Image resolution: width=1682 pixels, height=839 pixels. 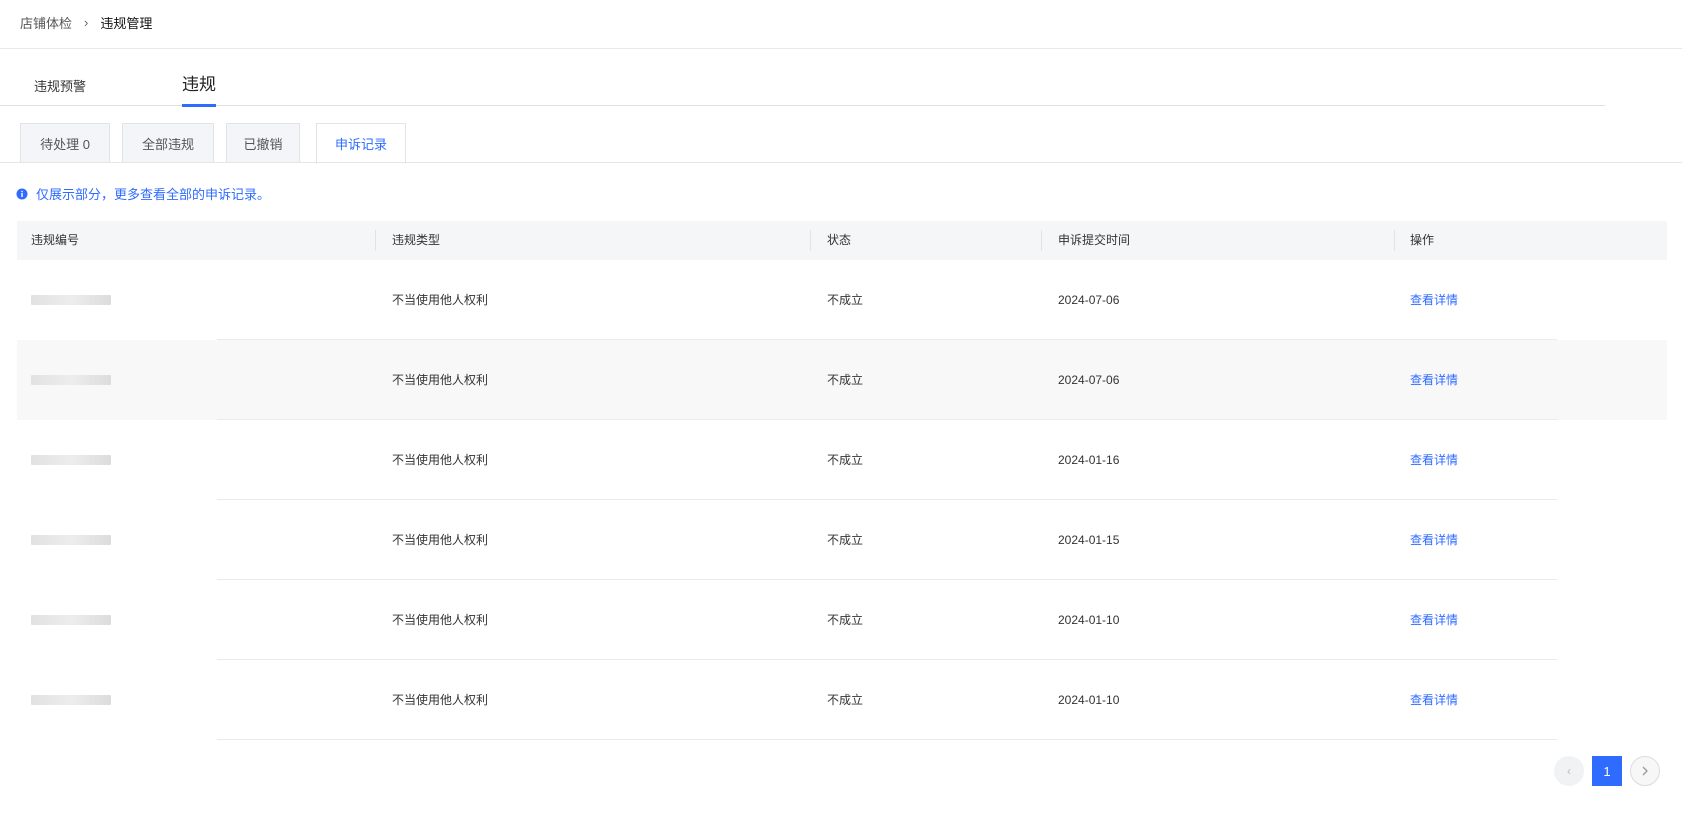 I want to click on table-header: 违规编号 违规类型 状态 申诉提交时间 操作, so click(x=842, y=240).